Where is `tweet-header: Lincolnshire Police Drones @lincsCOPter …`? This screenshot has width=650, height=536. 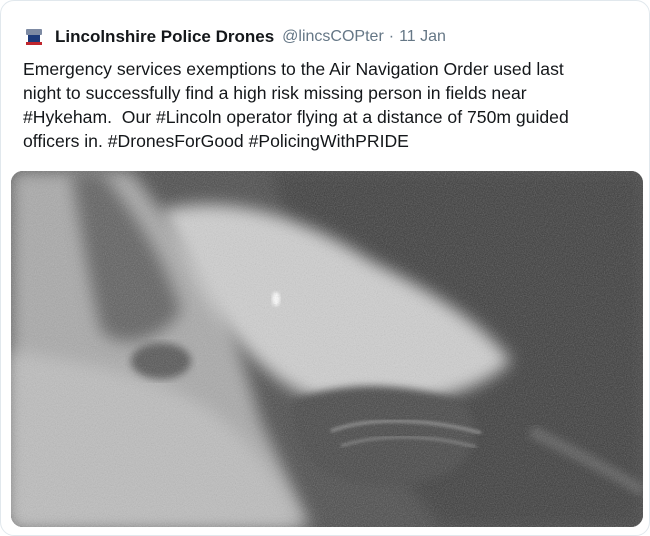 tweet-header: Lincolnshire Police Drones @lincsCOPter … is located at coordinates (234, 37).